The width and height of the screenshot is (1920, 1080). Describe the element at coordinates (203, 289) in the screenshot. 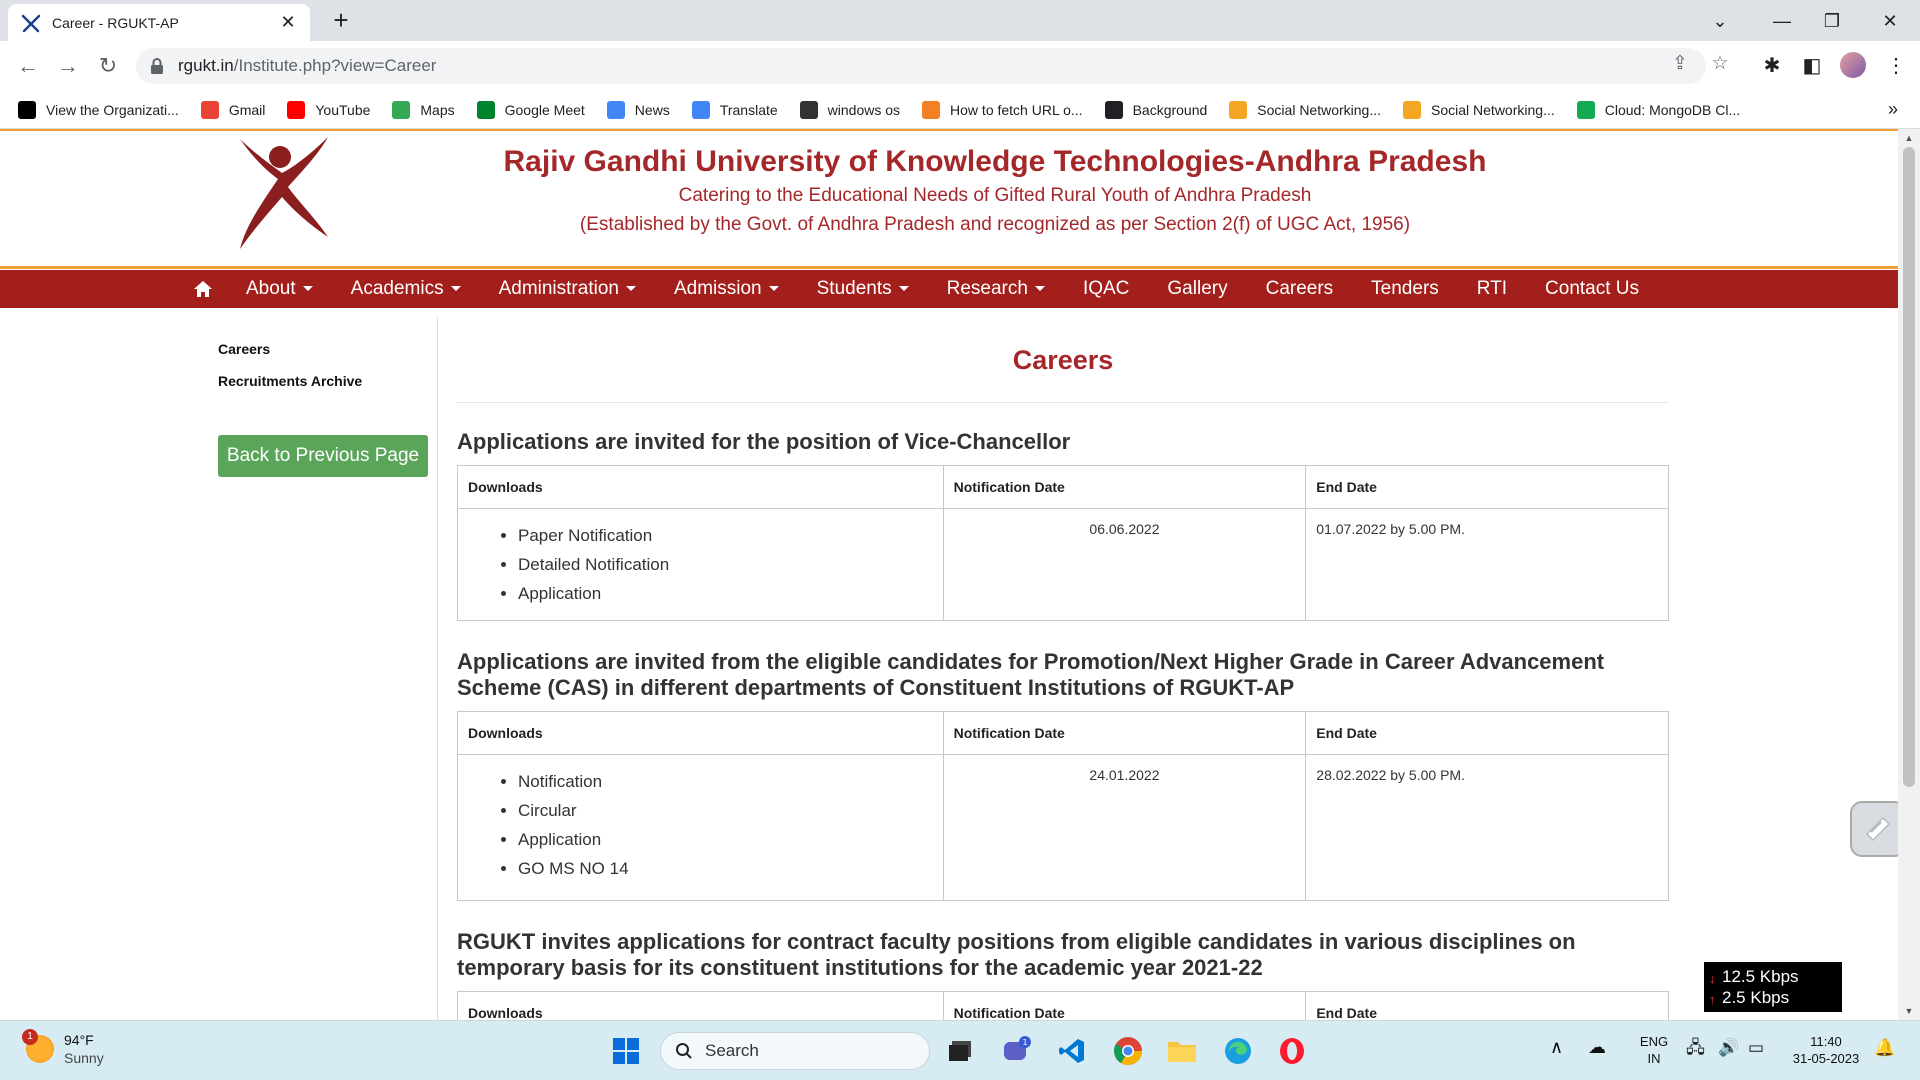

I see `home-icon` at that location.